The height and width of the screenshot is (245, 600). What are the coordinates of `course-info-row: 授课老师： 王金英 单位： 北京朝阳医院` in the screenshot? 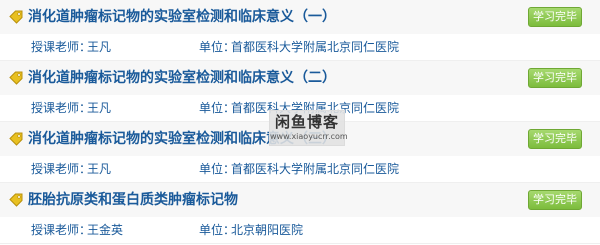 It's located at (300, 230).